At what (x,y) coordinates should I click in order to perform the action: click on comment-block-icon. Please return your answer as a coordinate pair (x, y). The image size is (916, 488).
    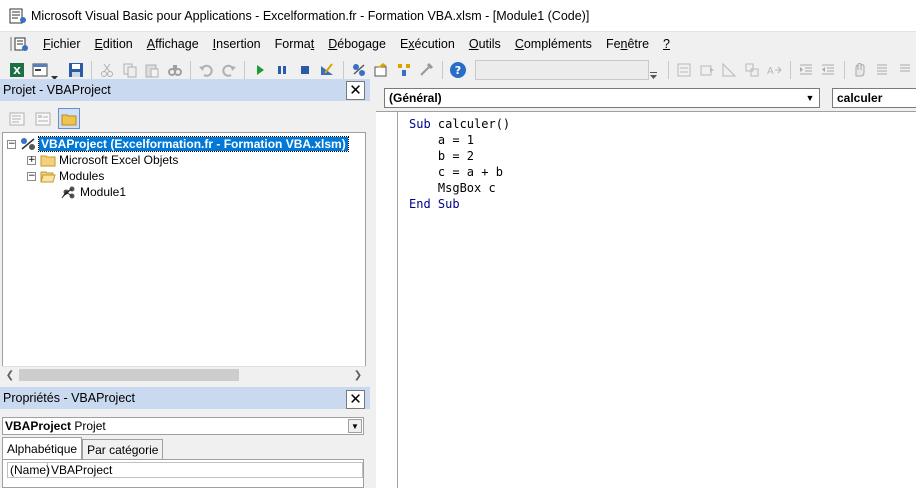
    Looking at the image, I should click on (882, 70).